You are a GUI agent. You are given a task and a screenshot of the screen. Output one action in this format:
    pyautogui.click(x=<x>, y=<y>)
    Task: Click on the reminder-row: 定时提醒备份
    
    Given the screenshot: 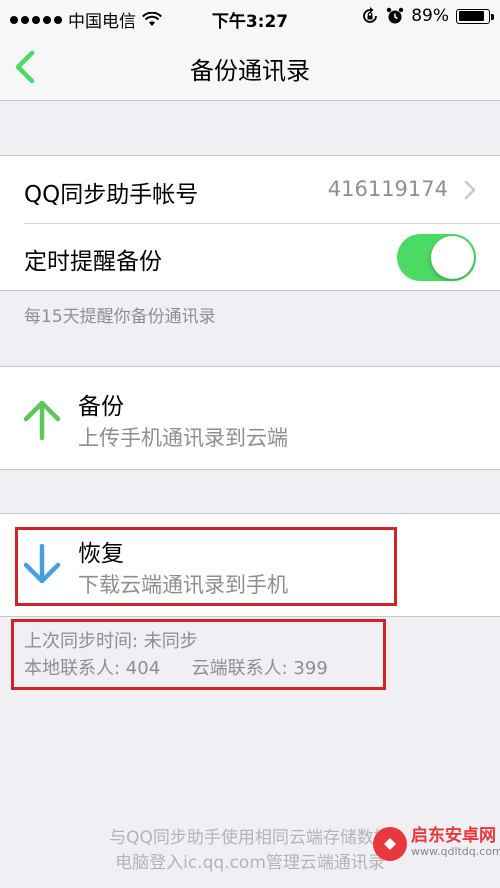 What is the action you would take?
    pyautogui.click(x=250, y=256)
    